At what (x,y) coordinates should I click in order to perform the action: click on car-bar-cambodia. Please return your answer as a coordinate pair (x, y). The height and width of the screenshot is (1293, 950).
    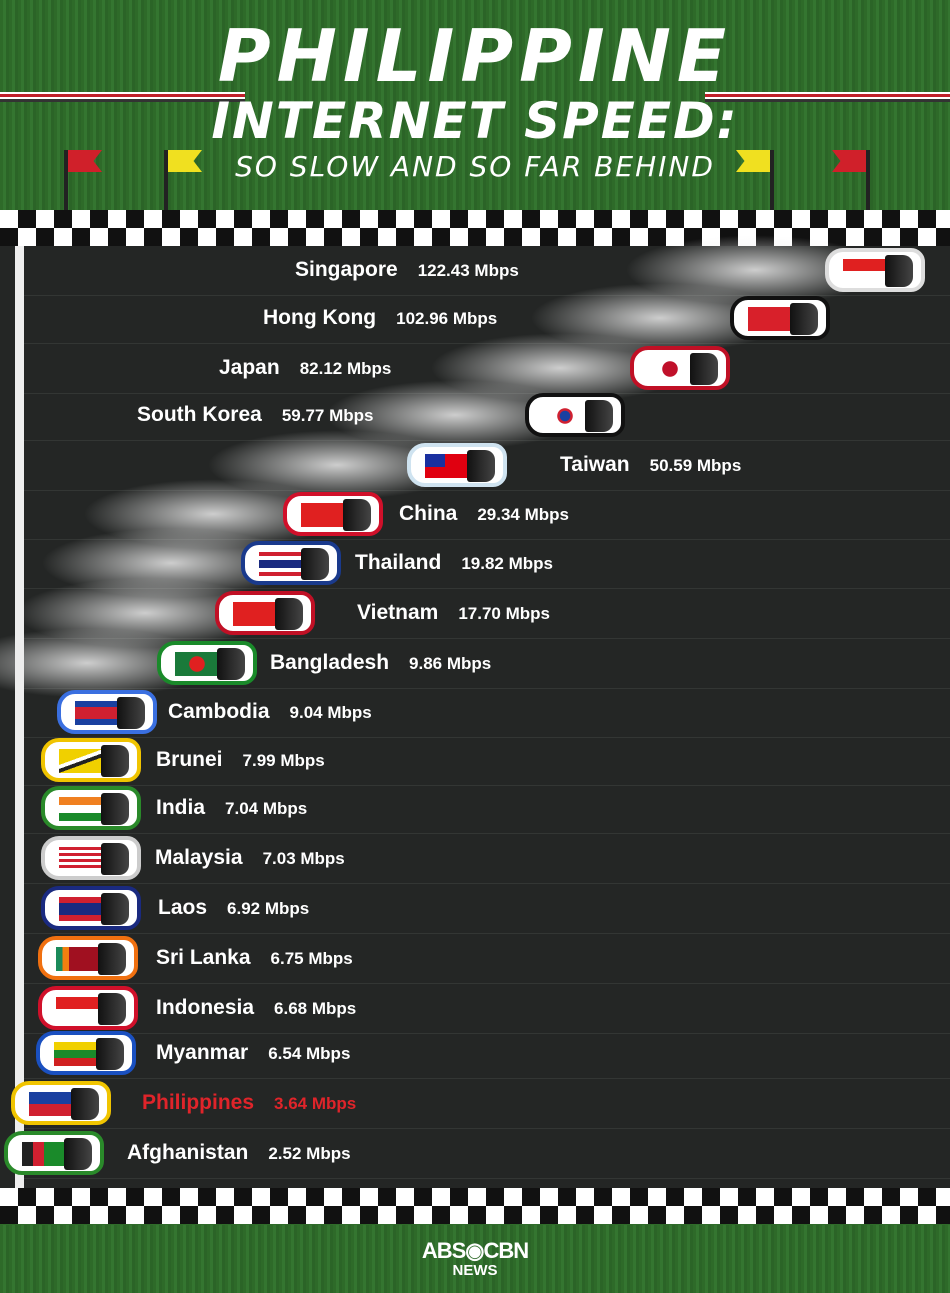
    Looking at the image, I should click on (107, 712).